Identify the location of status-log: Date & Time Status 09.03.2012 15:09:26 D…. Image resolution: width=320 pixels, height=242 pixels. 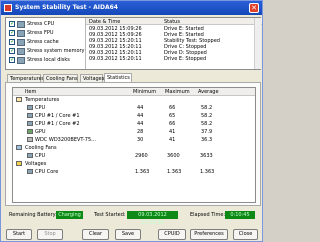
(173, 43).